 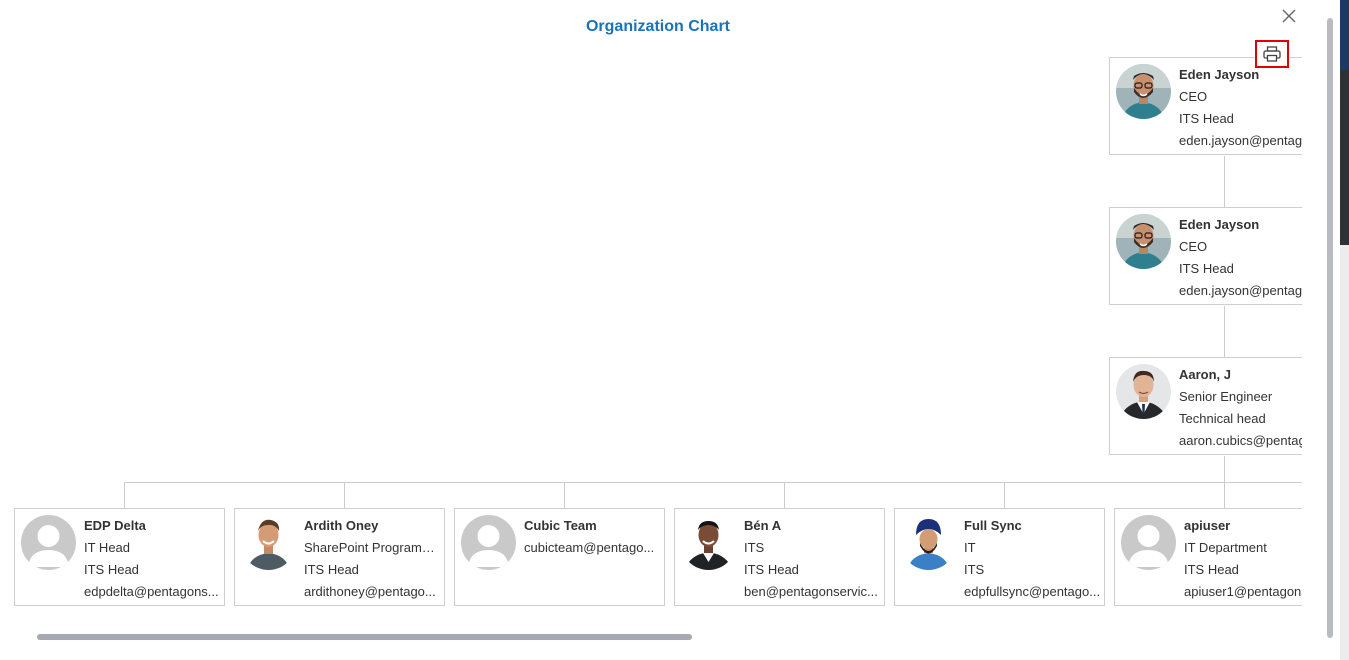 I want to click on node-role: IT Head, so click(x=107, y=547).